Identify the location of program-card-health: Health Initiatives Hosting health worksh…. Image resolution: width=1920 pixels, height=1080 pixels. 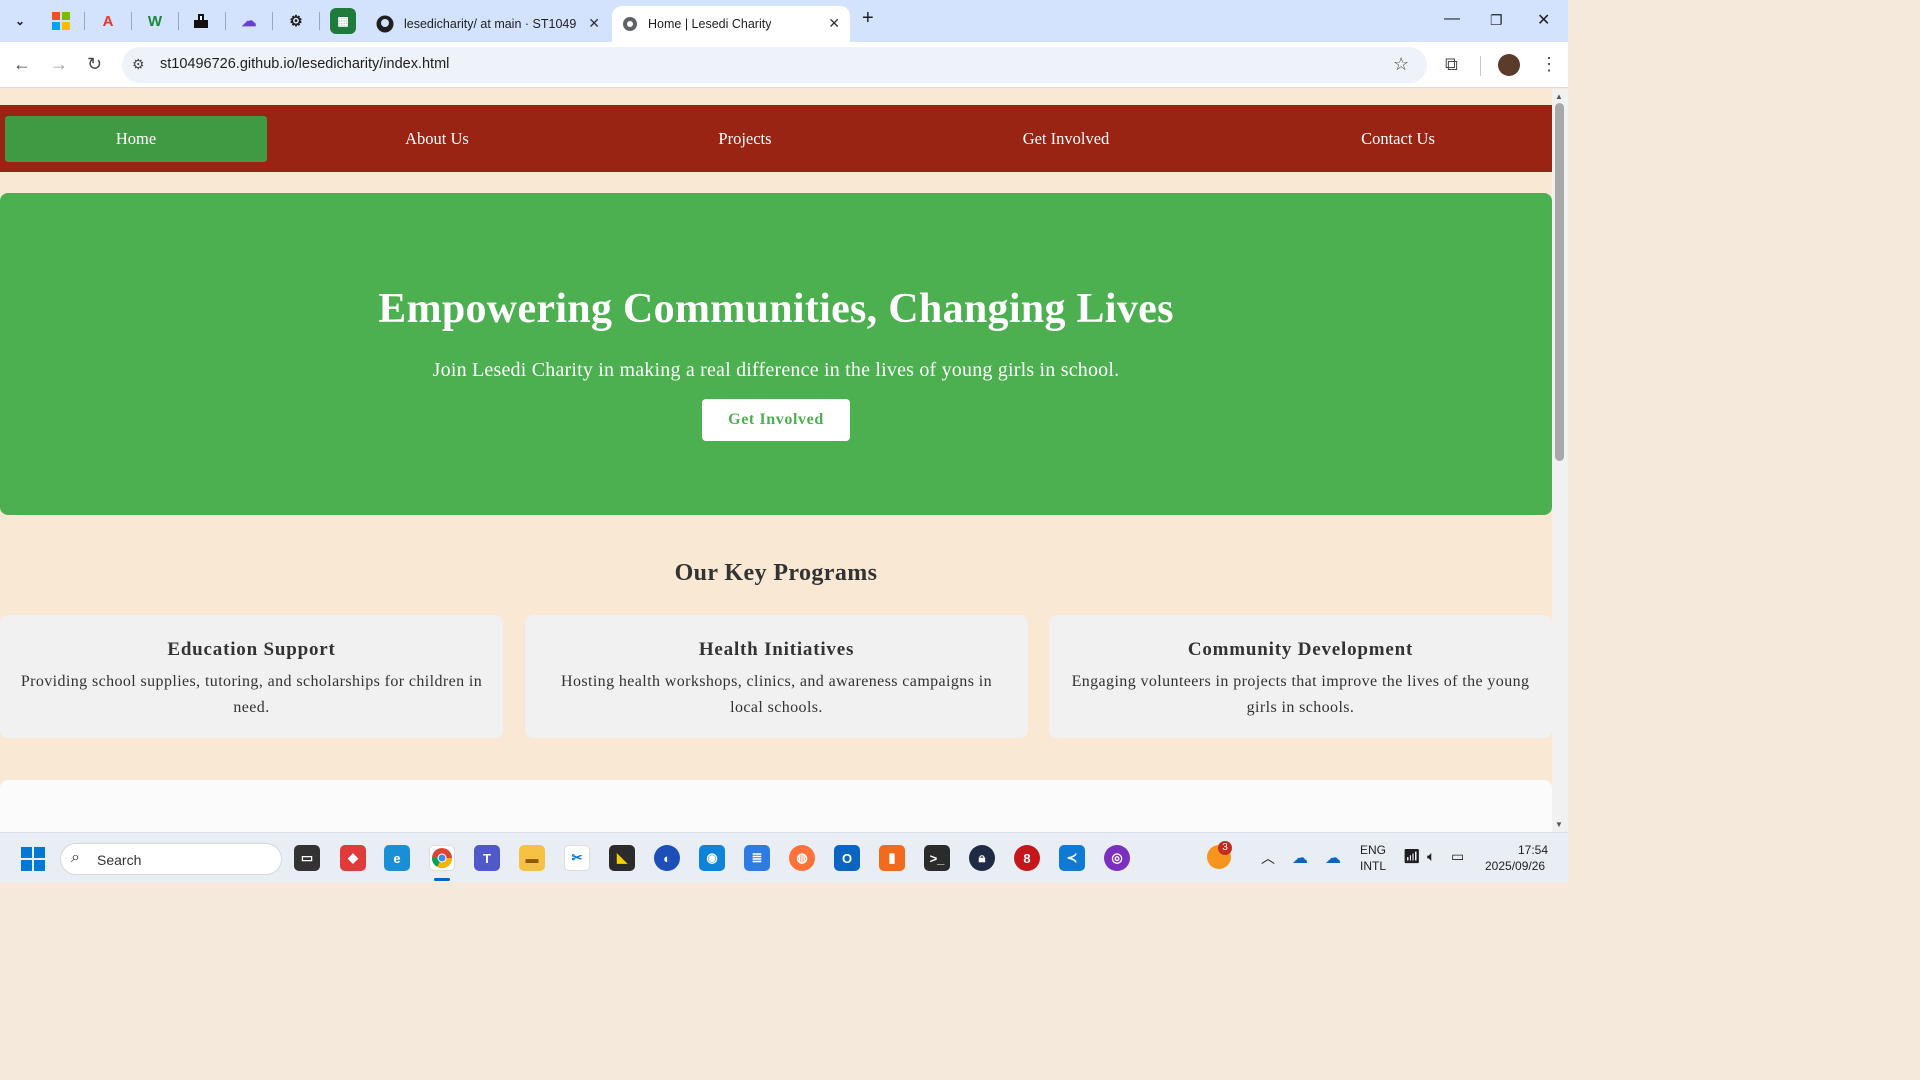
(776, 676).